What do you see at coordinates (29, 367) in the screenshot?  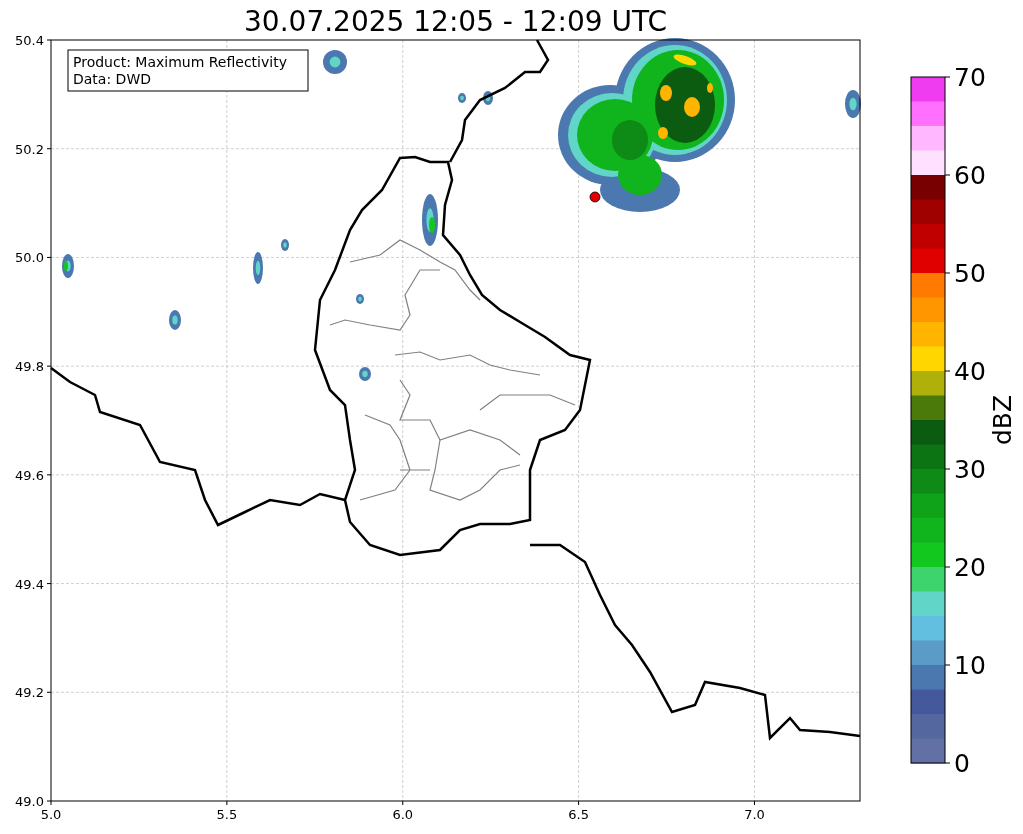 I see `axis-tick-label: 49.8` at bounding box center [29, 367].